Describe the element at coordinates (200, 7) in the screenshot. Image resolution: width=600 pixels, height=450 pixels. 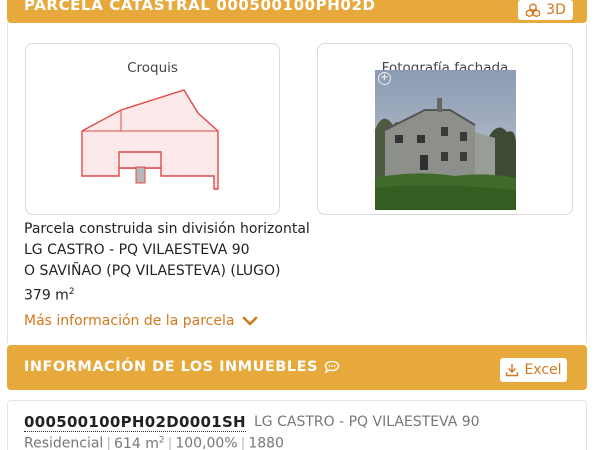
I see `parcela-title: PARCELA CATASTRAL 000500100PH02D` at that location.